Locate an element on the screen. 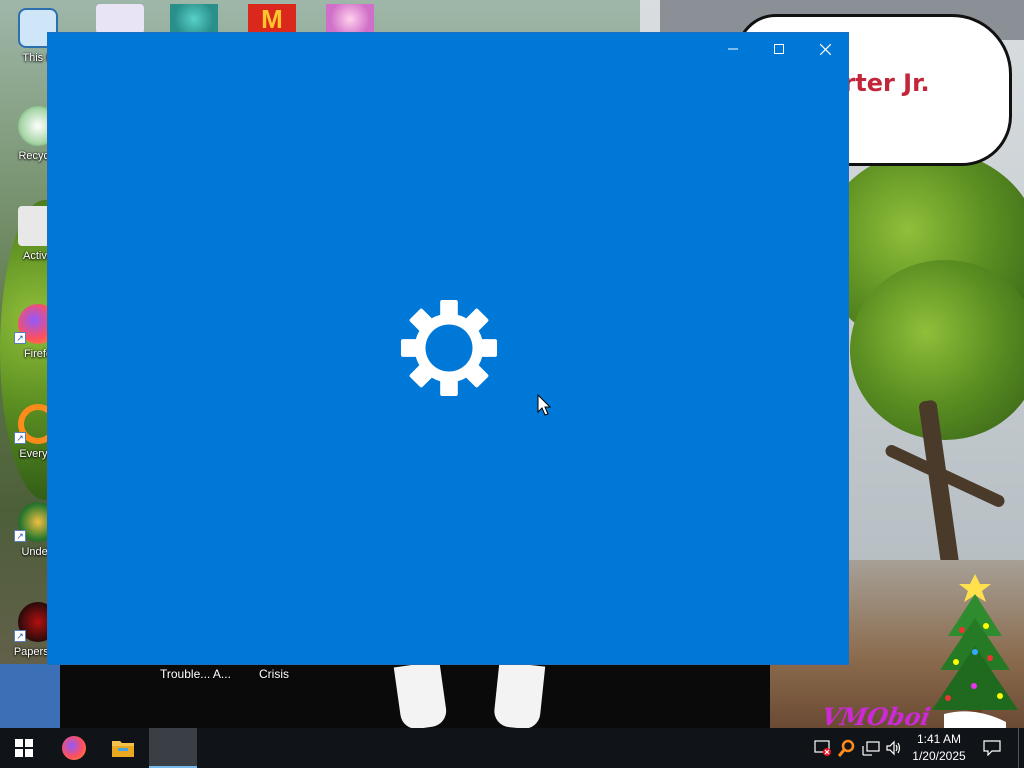 The height and width of the screenshot is (768, 1024). search-everything-icon is located at coordinates (846, 748).